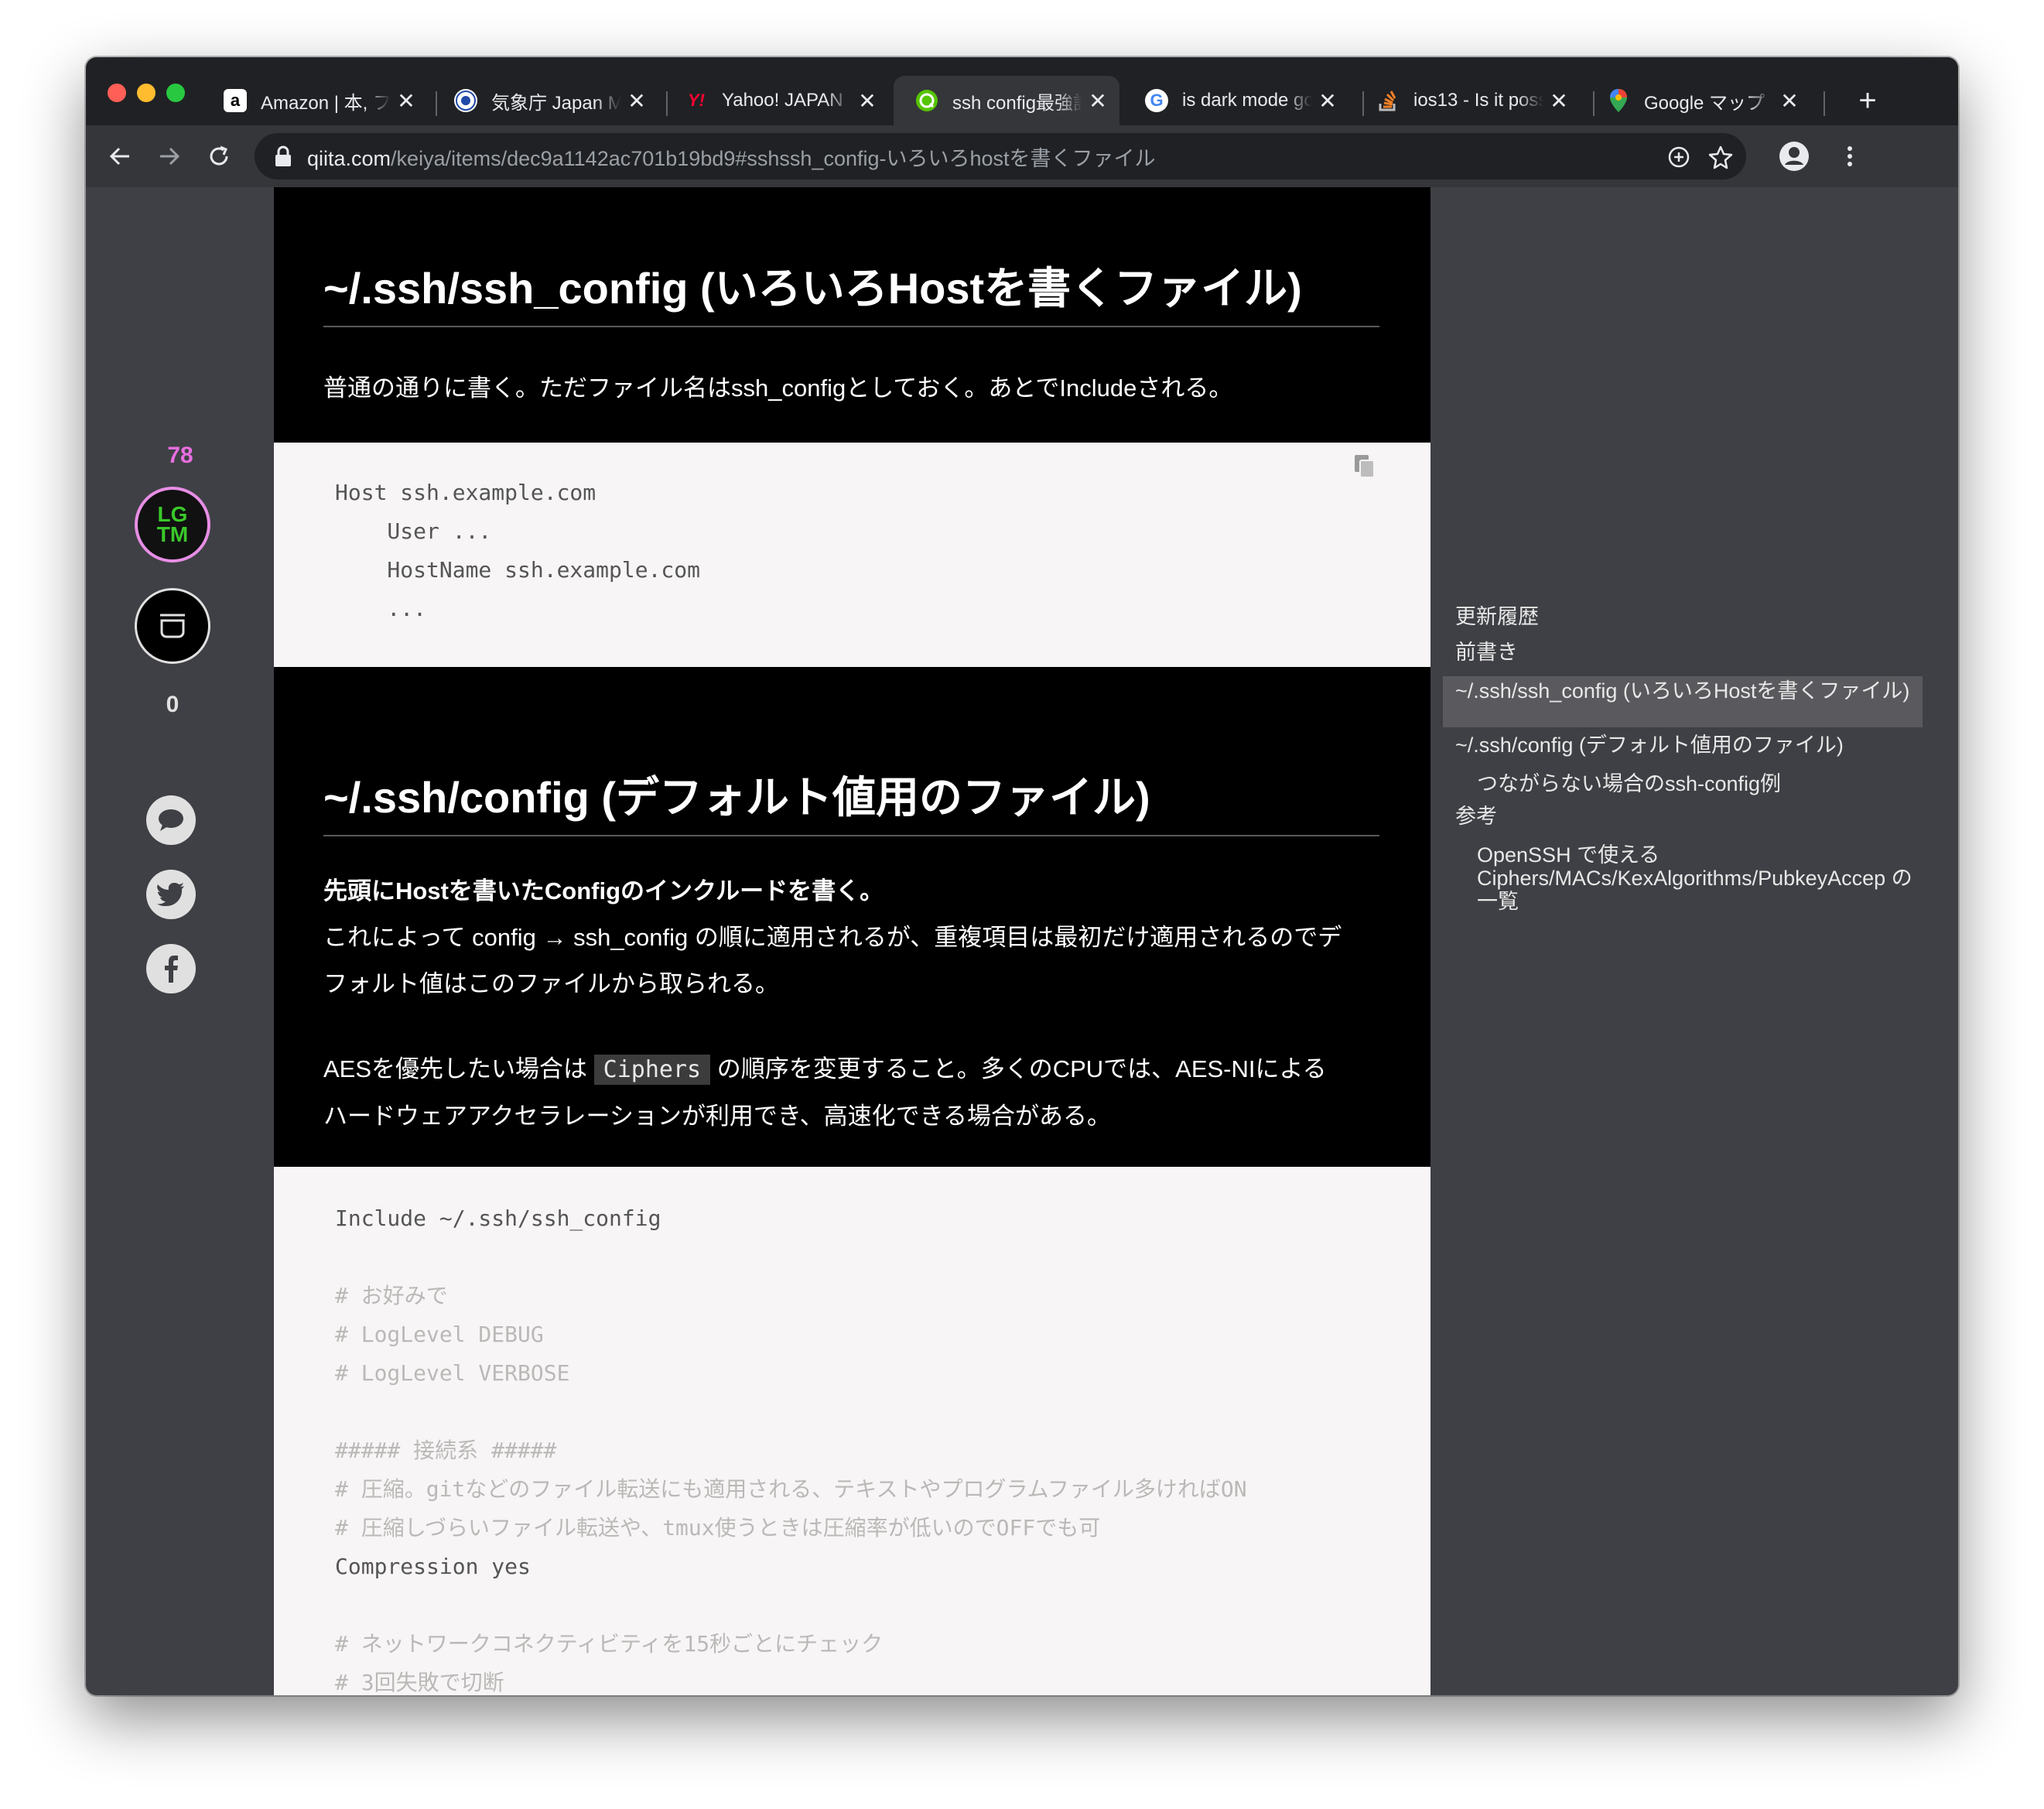  Describe the element at coordinates (609, 1644) in the screenshot. I see `code-comment-line: # ネットワークコネクティビティを15秒ごとにチェック` at that location.